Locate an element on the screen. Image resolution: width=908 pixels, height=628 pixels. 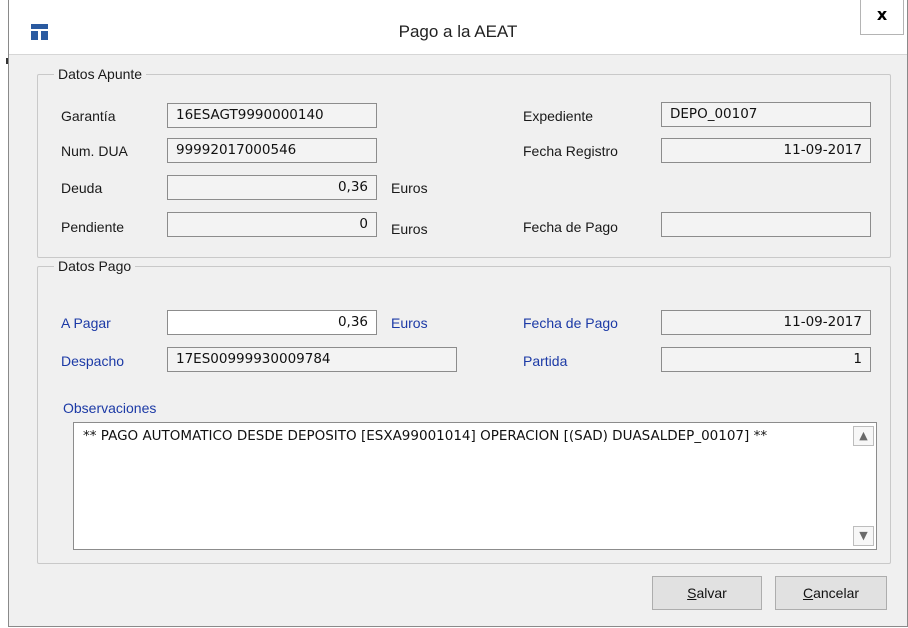
expediente-label: Expediente is located at coordinates (558, 116).